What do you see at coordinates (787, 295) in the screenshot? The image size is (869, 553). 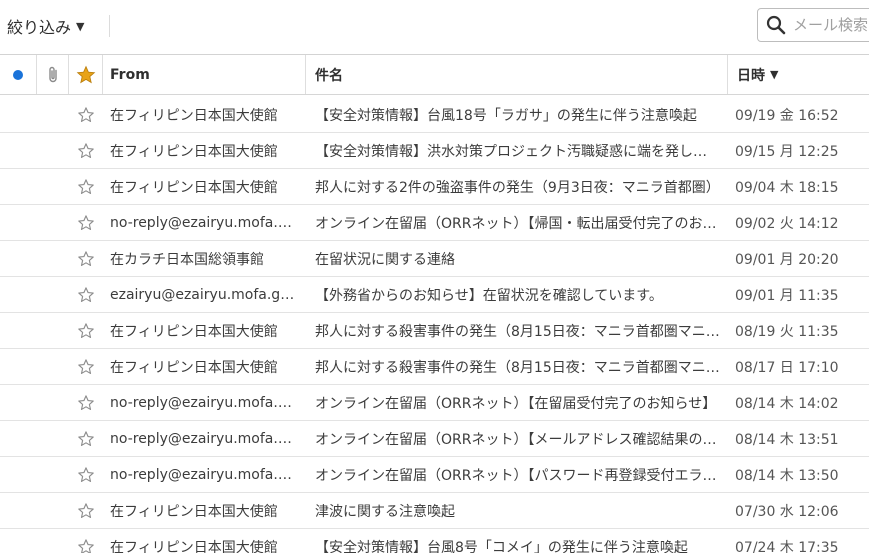 I see `email-date: 09/01 月 11:35` at bounding box center [787, 295].